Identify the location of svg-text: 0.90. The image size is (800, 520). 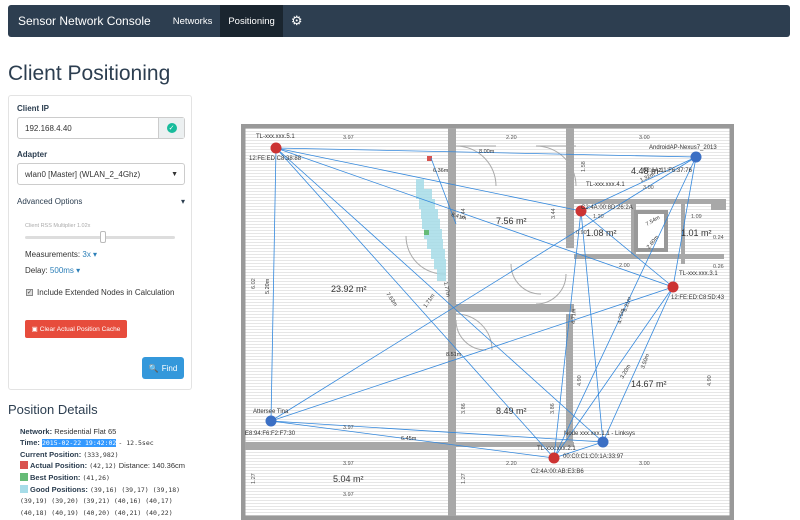
(581, 233).